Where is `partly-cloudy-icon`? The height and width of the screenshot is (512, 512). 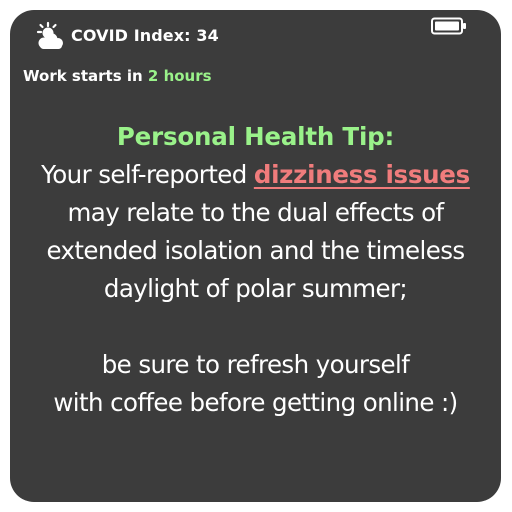 partly-cloudy-icon is located at coordinates (49, 35).